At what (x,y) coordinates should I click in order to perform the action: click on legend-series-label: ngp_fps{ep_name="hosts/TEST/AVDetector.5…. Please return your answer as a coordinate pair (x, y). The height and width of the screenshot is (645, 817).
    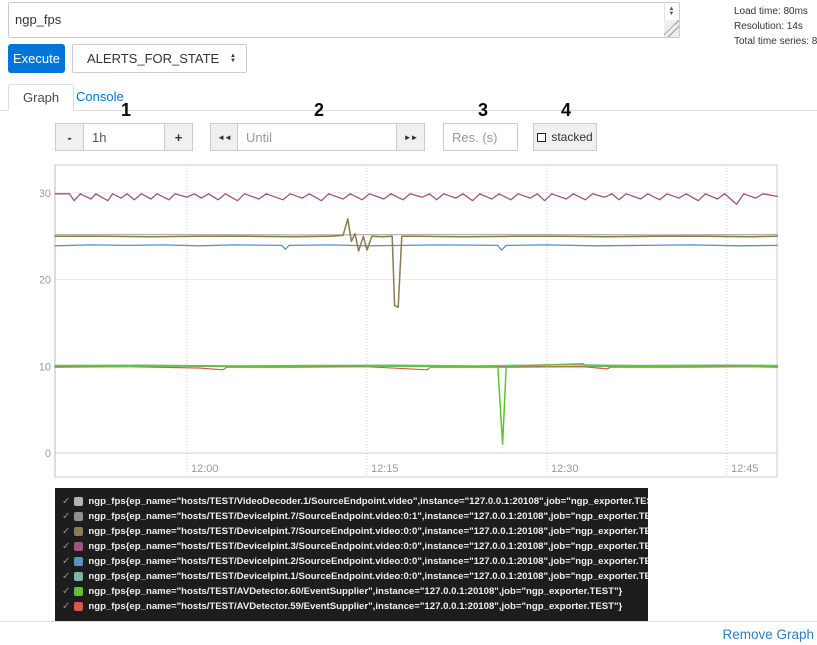
    Looking at the image, I should click on (355, 606).